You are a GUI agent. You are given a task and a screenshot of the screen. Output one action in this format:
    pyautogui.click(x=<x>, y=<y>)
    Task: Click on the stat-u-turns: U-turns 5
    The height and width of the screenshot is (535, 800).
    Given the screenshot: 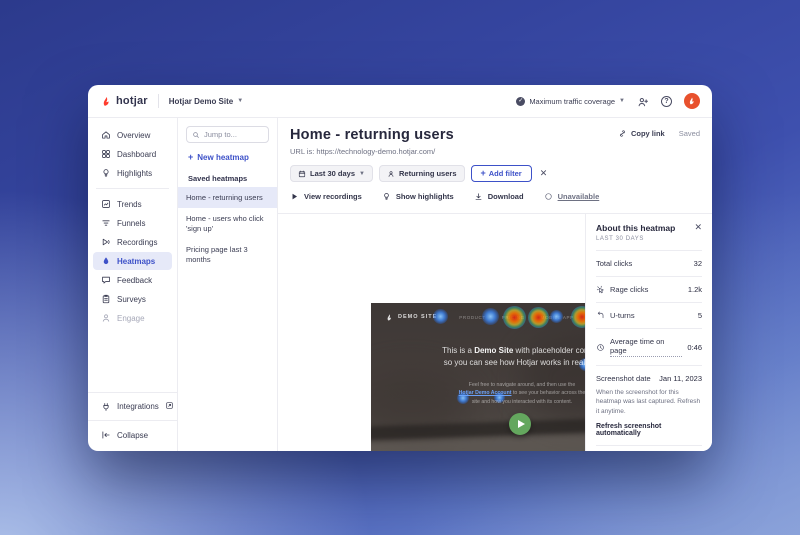 What is the action you would take?
    pyautogui.click(x=649, y=315)
    